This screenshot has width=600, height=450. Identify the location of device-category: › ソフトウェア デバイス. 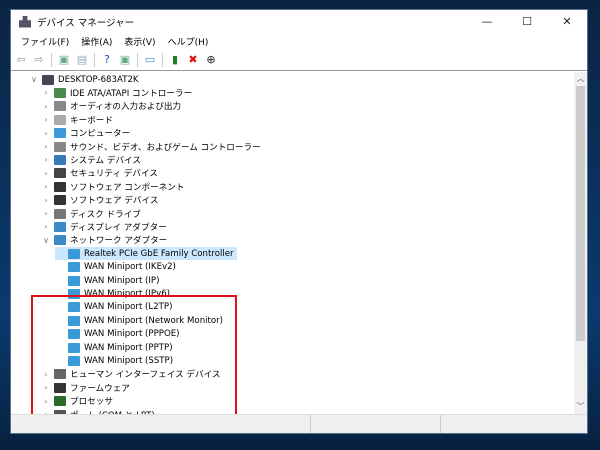
(101, 200).